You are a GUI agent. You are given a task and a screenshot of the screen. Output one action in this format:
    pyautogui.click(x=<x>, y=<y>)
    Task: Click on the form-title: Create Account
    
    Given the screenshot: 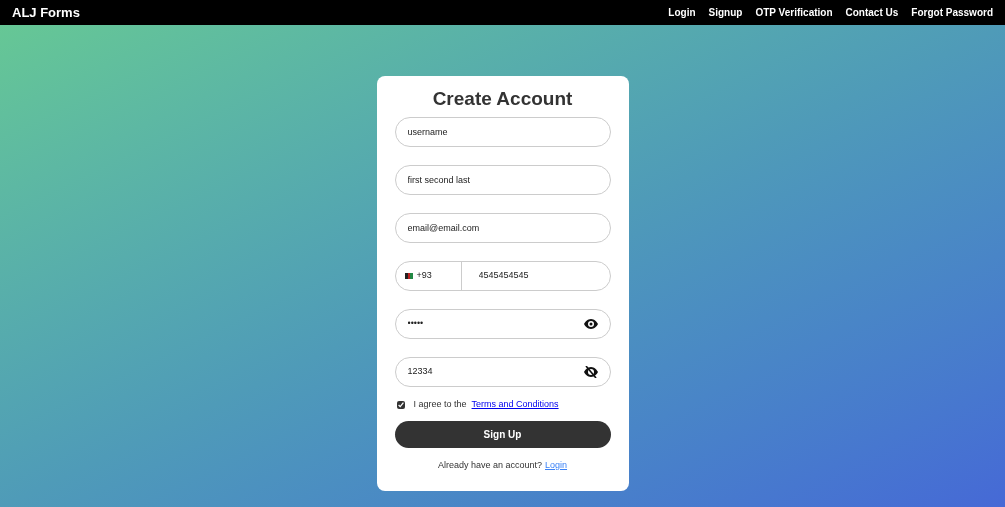 What is the action you would take?
    pyautogui.click(x=502, y=99)
    